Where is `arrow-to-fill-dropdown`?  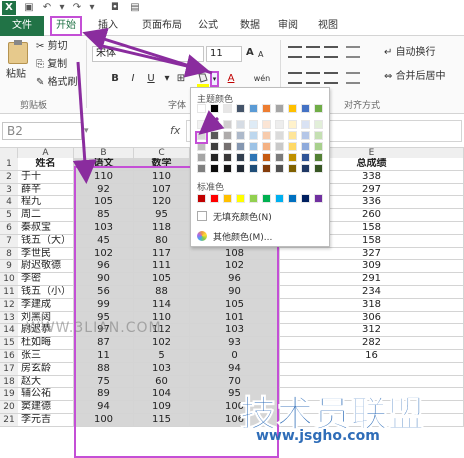 arrow-to-fill-dropdown is located at coordinates (155, 61).